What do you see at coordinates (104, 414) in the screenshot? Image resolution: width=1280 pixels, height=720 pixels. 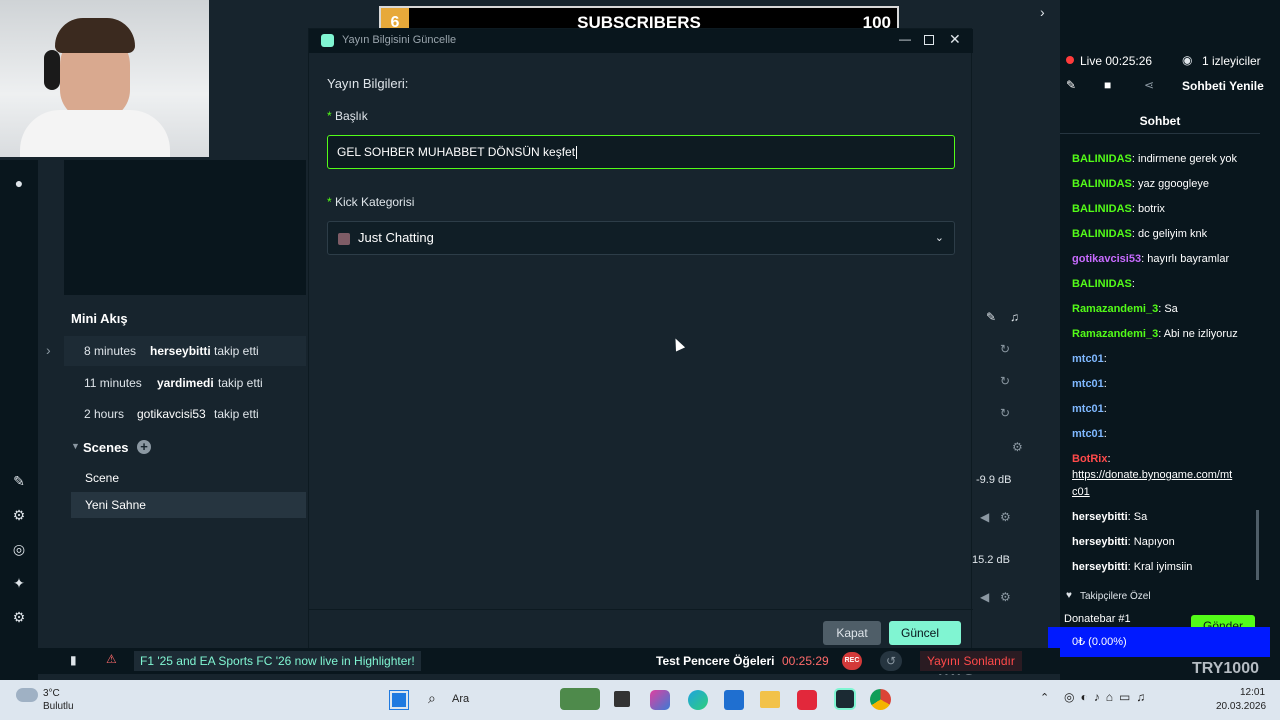 I see `event-time: 2 hours` at bounding box center [104, 414].